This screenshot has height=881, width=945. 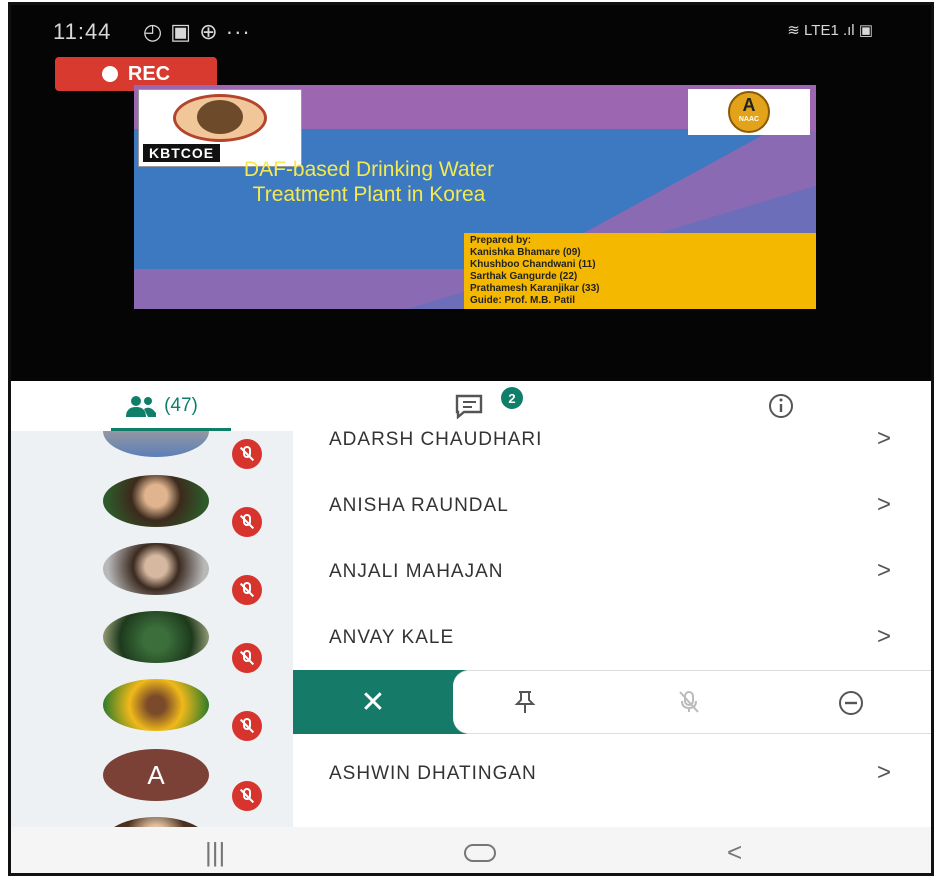 What do you see at coordinates (181, 405) in the screenshot?
I see `people-count: (47)` at bounding box center [181, 405].